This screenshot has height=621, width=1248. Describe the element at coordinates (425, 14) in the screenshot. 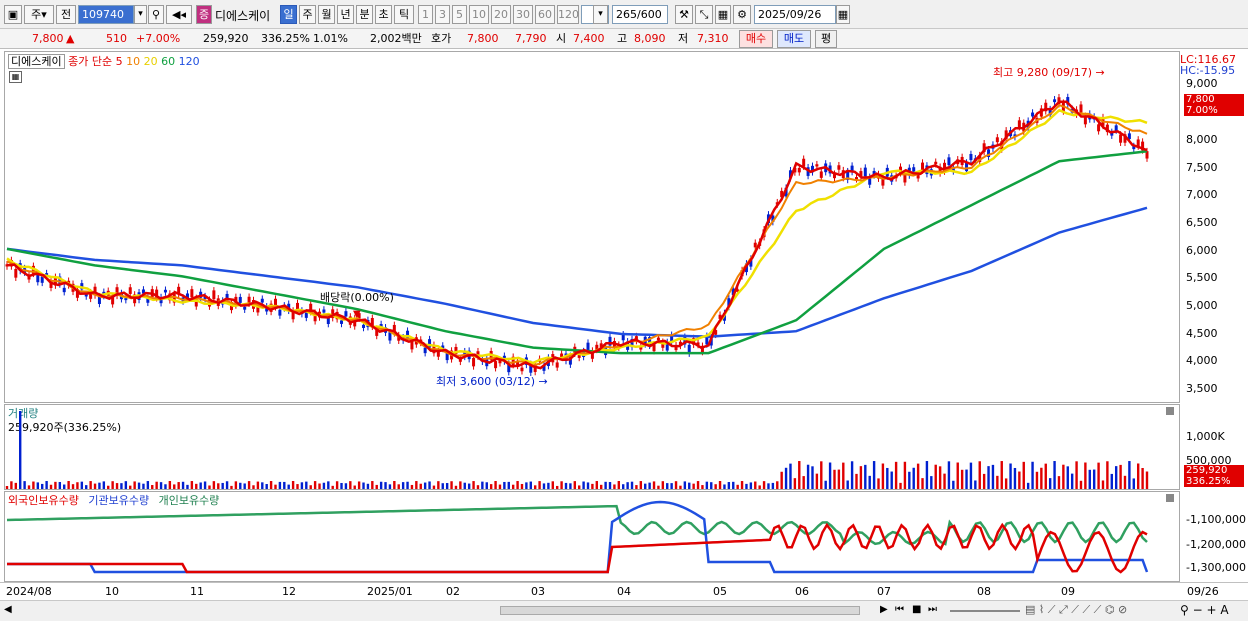

I see `interval-1: 1` at that location.